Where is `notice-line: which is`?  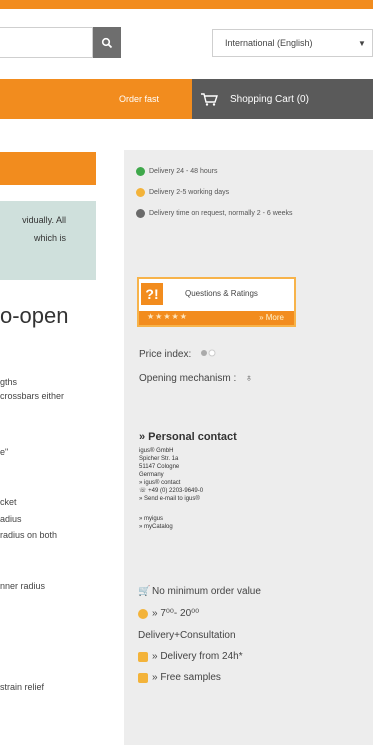 notice-line: which is is located at coordinates (49, 238).